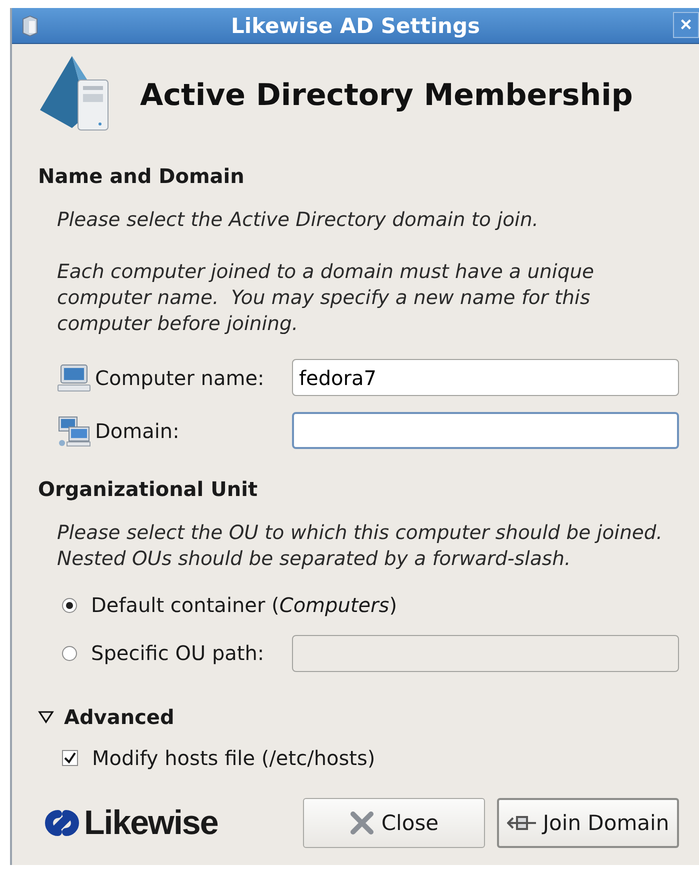 This screenshot has width=699, height=873. I want to click on dialog-heading: Active Directory Membership, so click(386, 95).